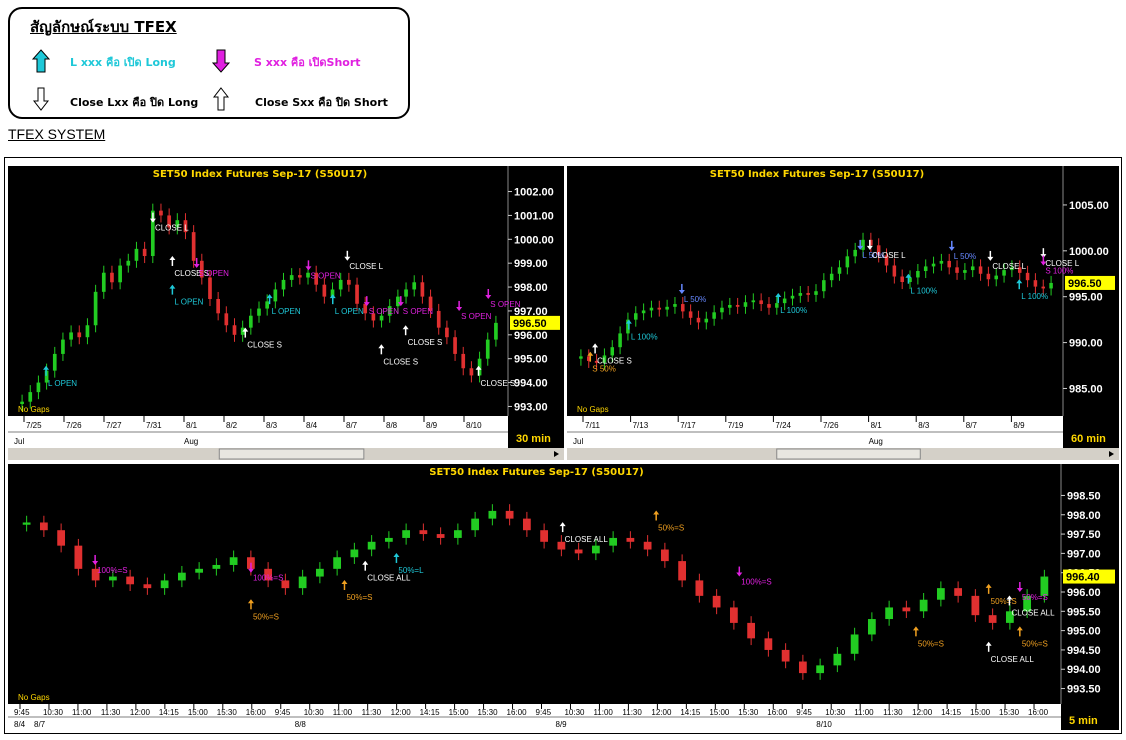  I want to click on x-tick-label: 8/1, so click(192, 425).